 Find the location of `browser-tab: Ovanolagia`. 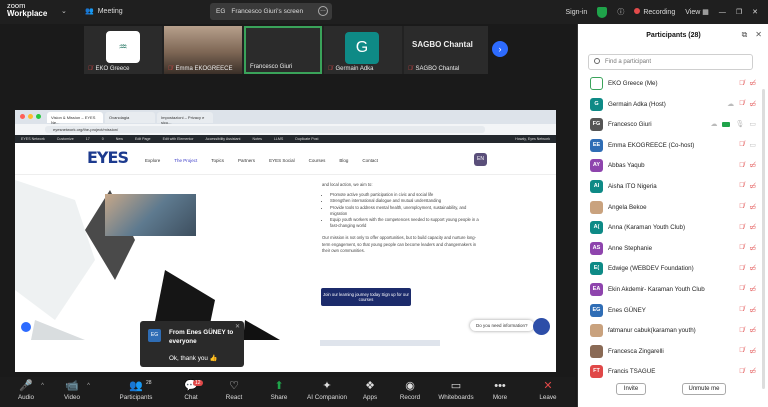

browser-tab: Ovanolagia is located at coordinates (130, 117).